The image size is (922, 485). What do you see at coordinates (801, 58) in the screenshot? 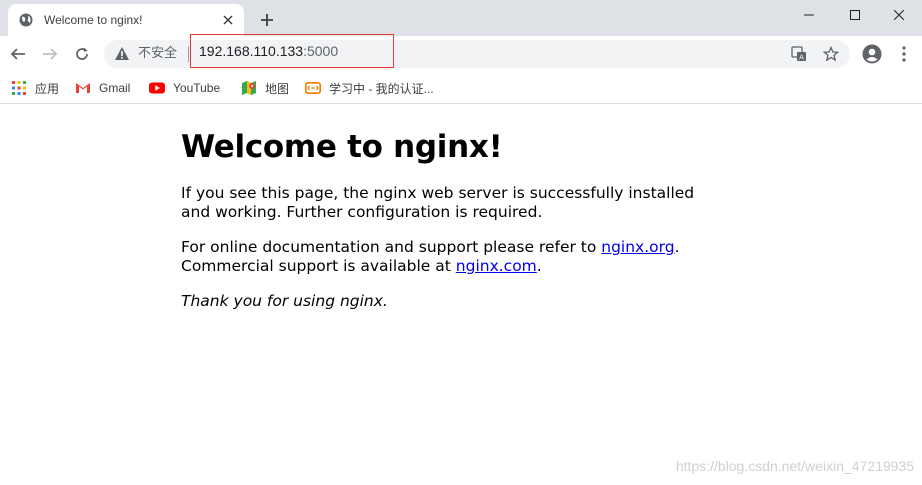
I see `svg-text: A` at bounding box center [801, 58].